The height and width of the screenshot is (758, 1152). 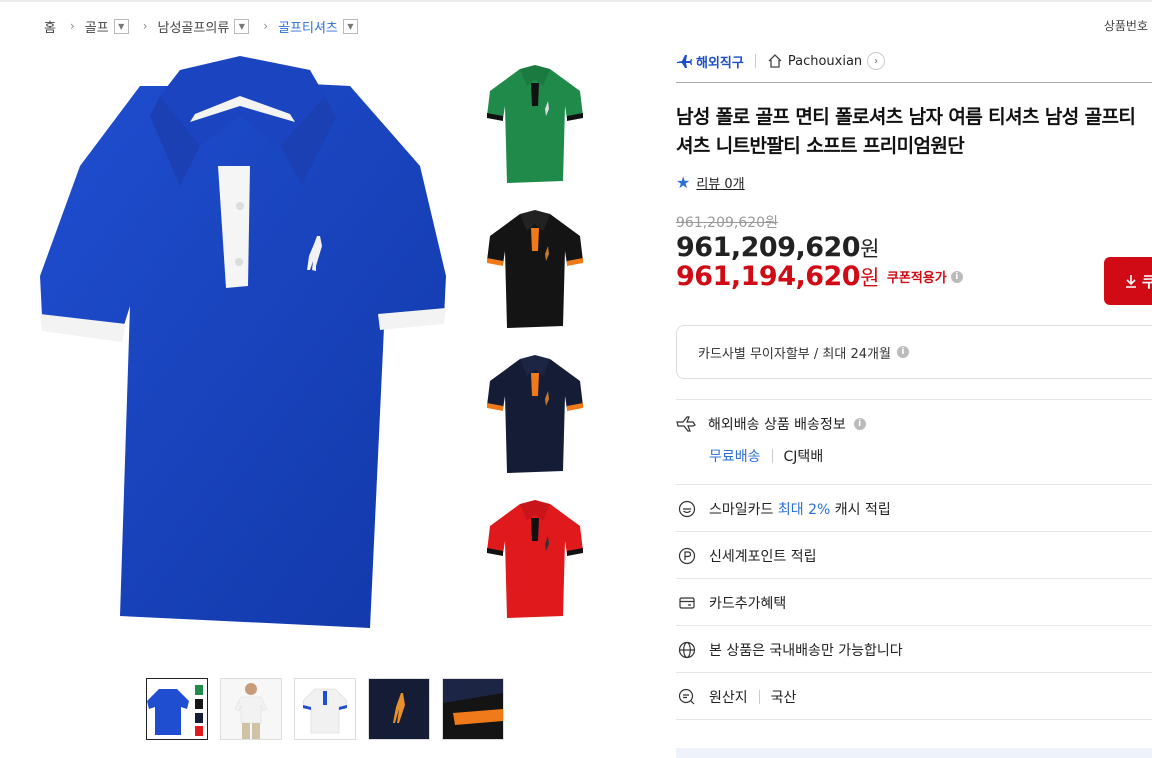 What do you see at coordinates (763, 557) in the screenshot?
I see `point-label: 신세계포인트 적립` at bounding box center [763, 557].